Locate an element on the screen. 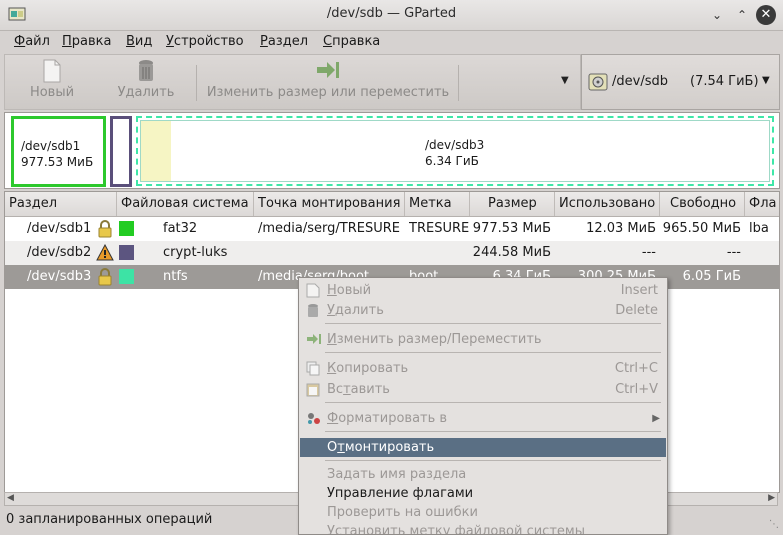  ctx-new: Новый Insert is located at coordinates (483, 290).